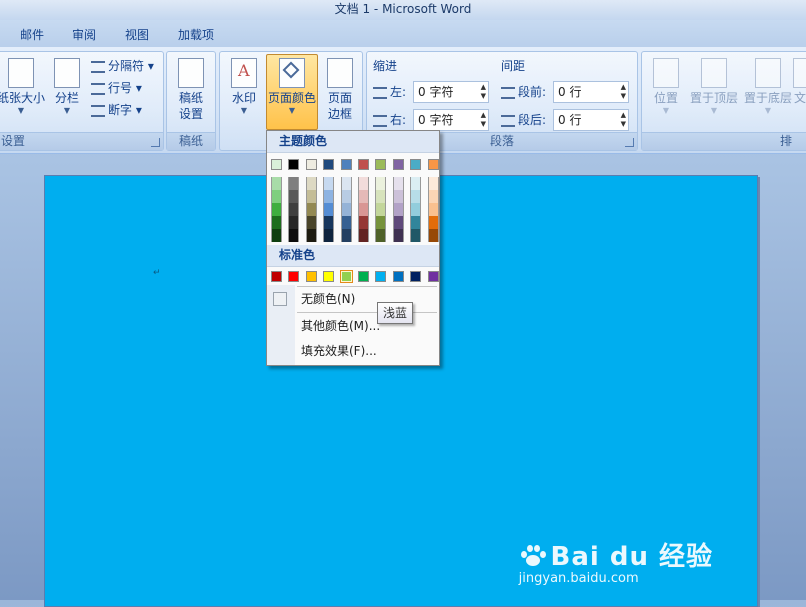  I want to click on breaks-button: 分隔符 ▾, so click(122, 66).